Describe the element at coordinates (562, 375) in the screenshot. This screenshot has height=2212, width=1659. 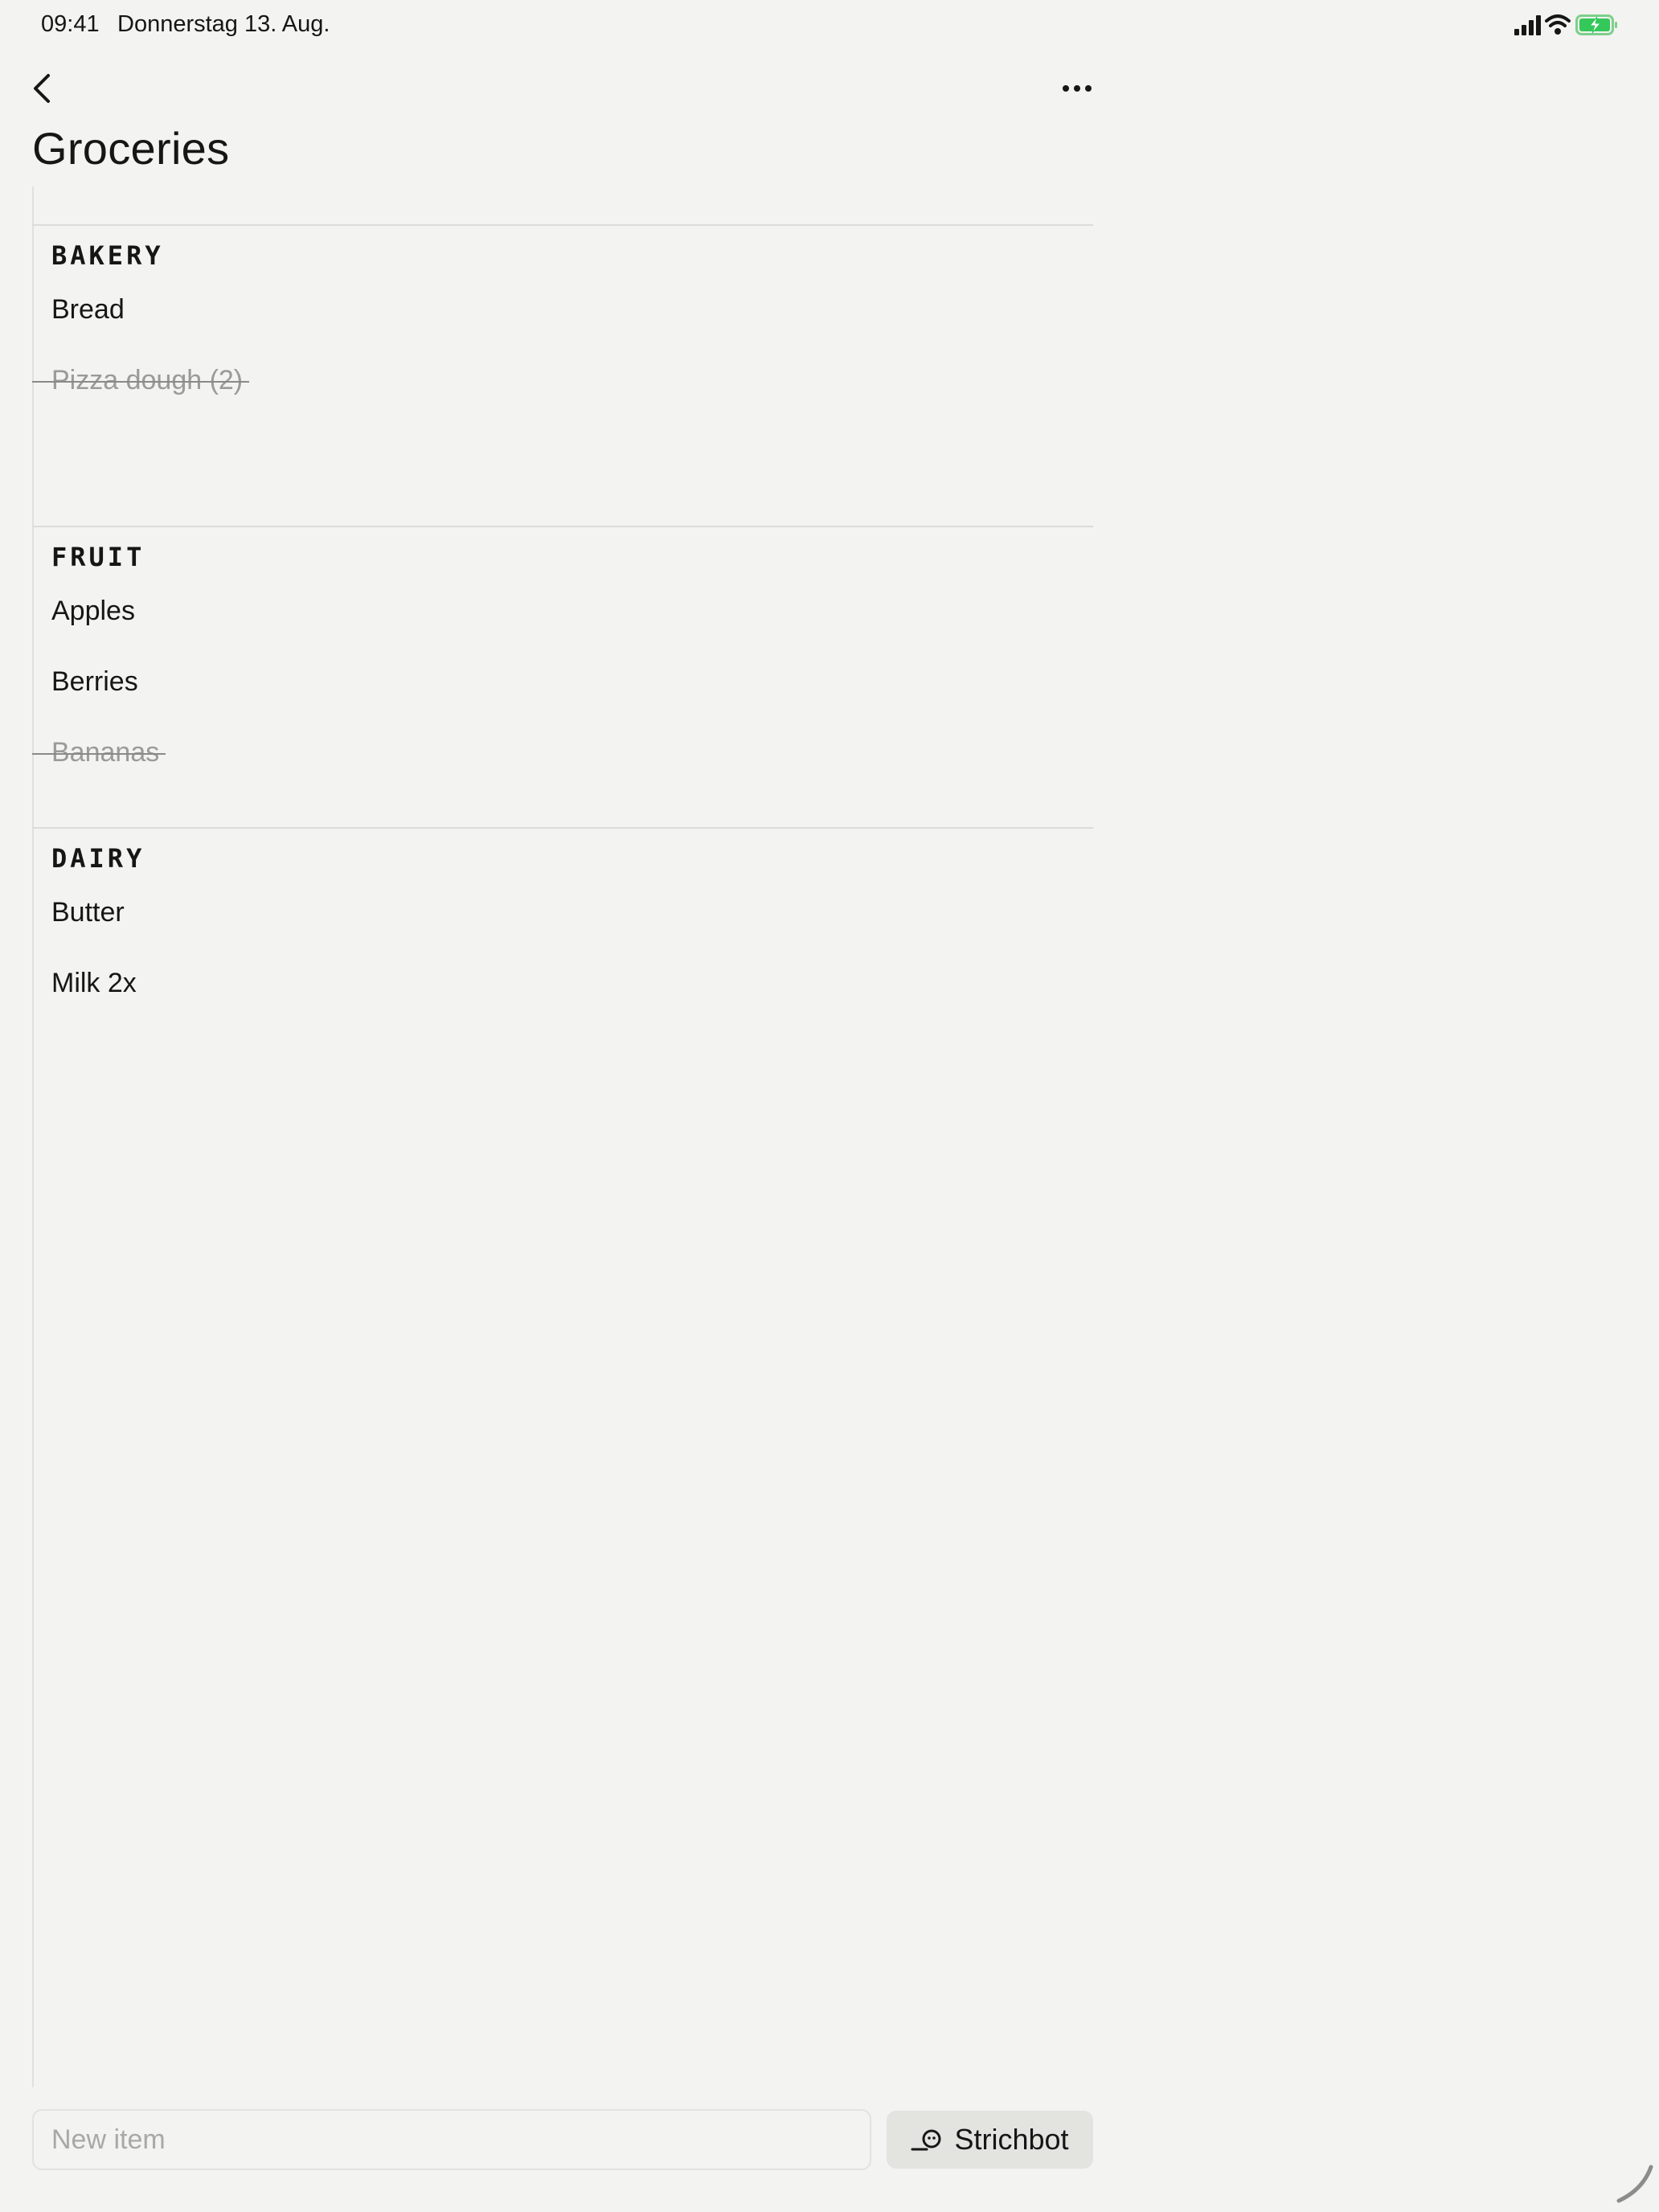
I see `section-bakery: BAKERY Bread Pizza dough (2)` at that location.